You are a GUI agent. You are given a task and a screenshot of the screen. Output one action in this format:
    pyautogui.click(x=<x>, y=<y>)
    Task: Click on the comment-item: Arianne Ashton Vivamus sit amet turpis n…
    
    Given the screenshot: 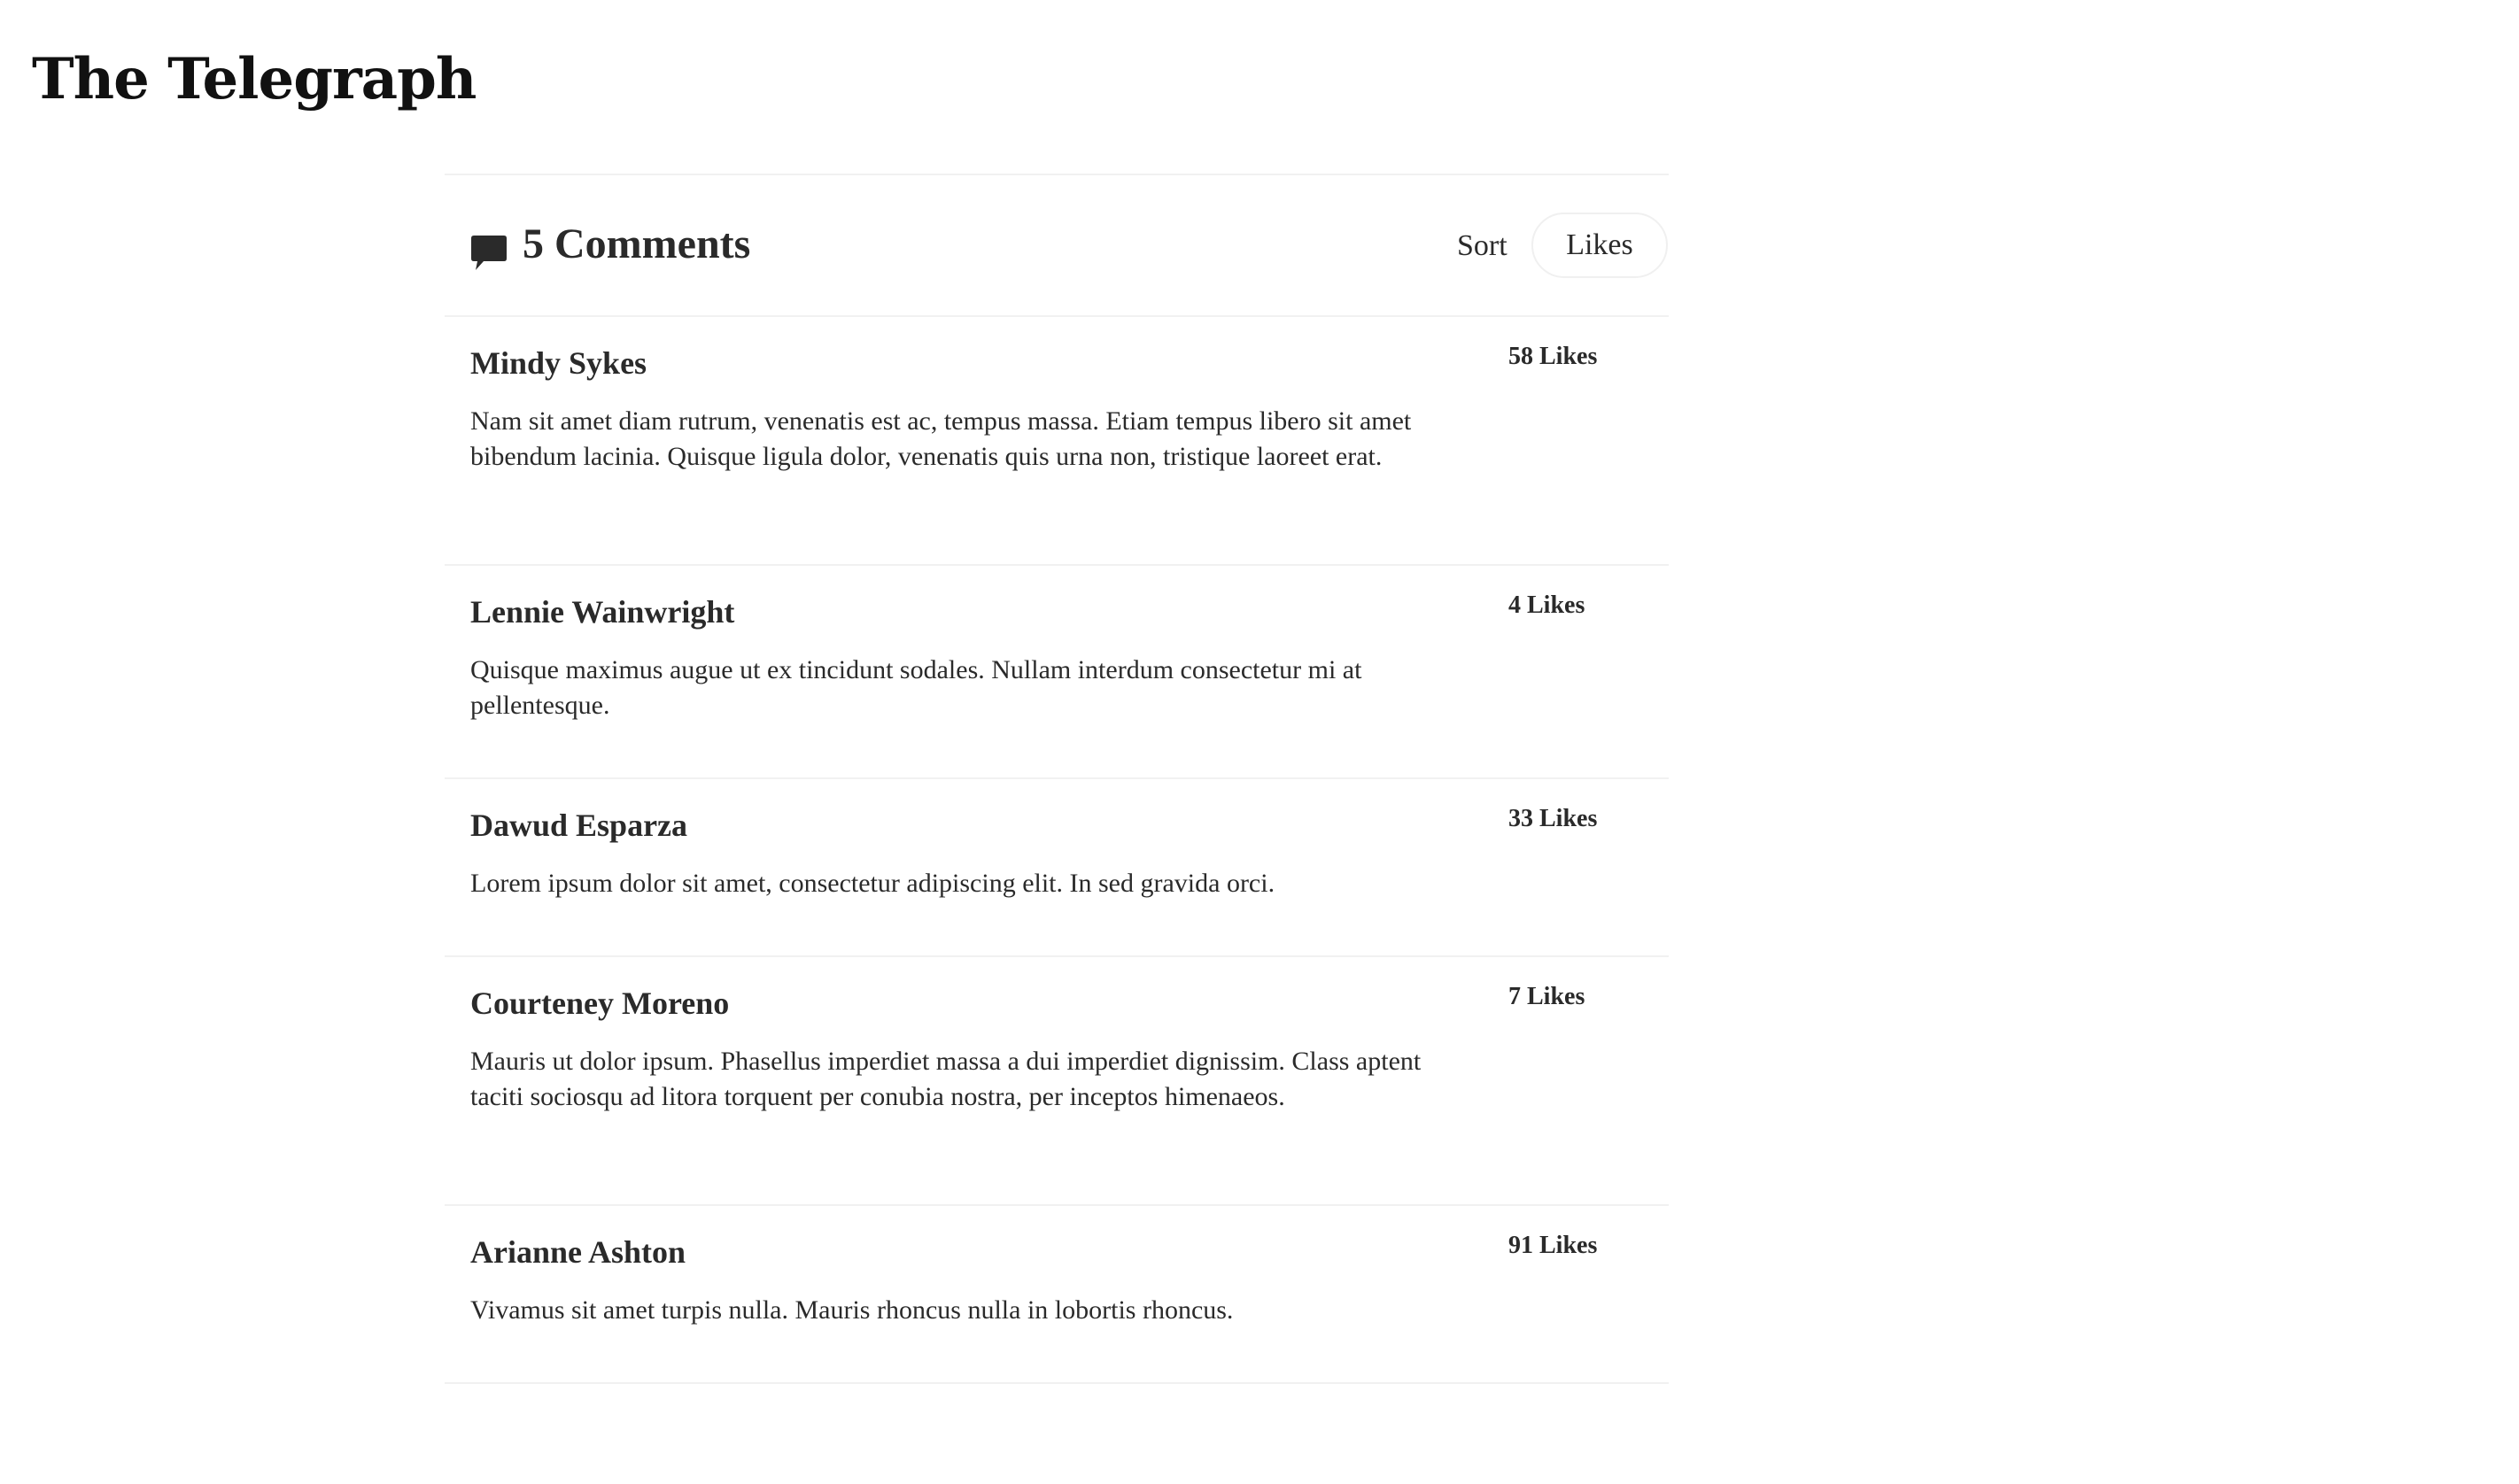 What is the action you would take?
    pyautogui.click(x=1057, y=1295)
    